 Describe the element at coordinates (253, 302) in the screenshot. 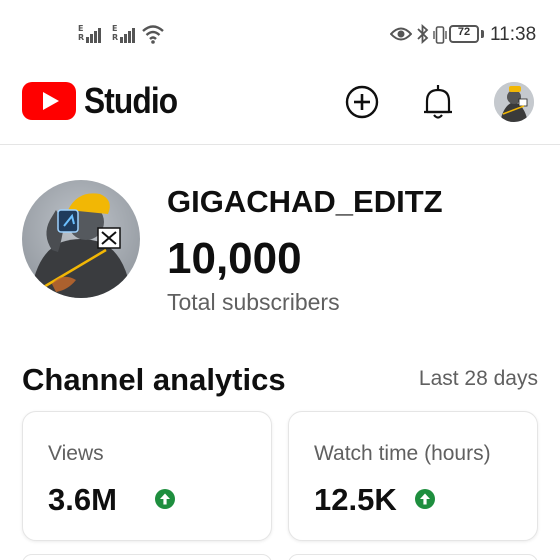

I see `subscriber-label: Total subscribers` at that location.